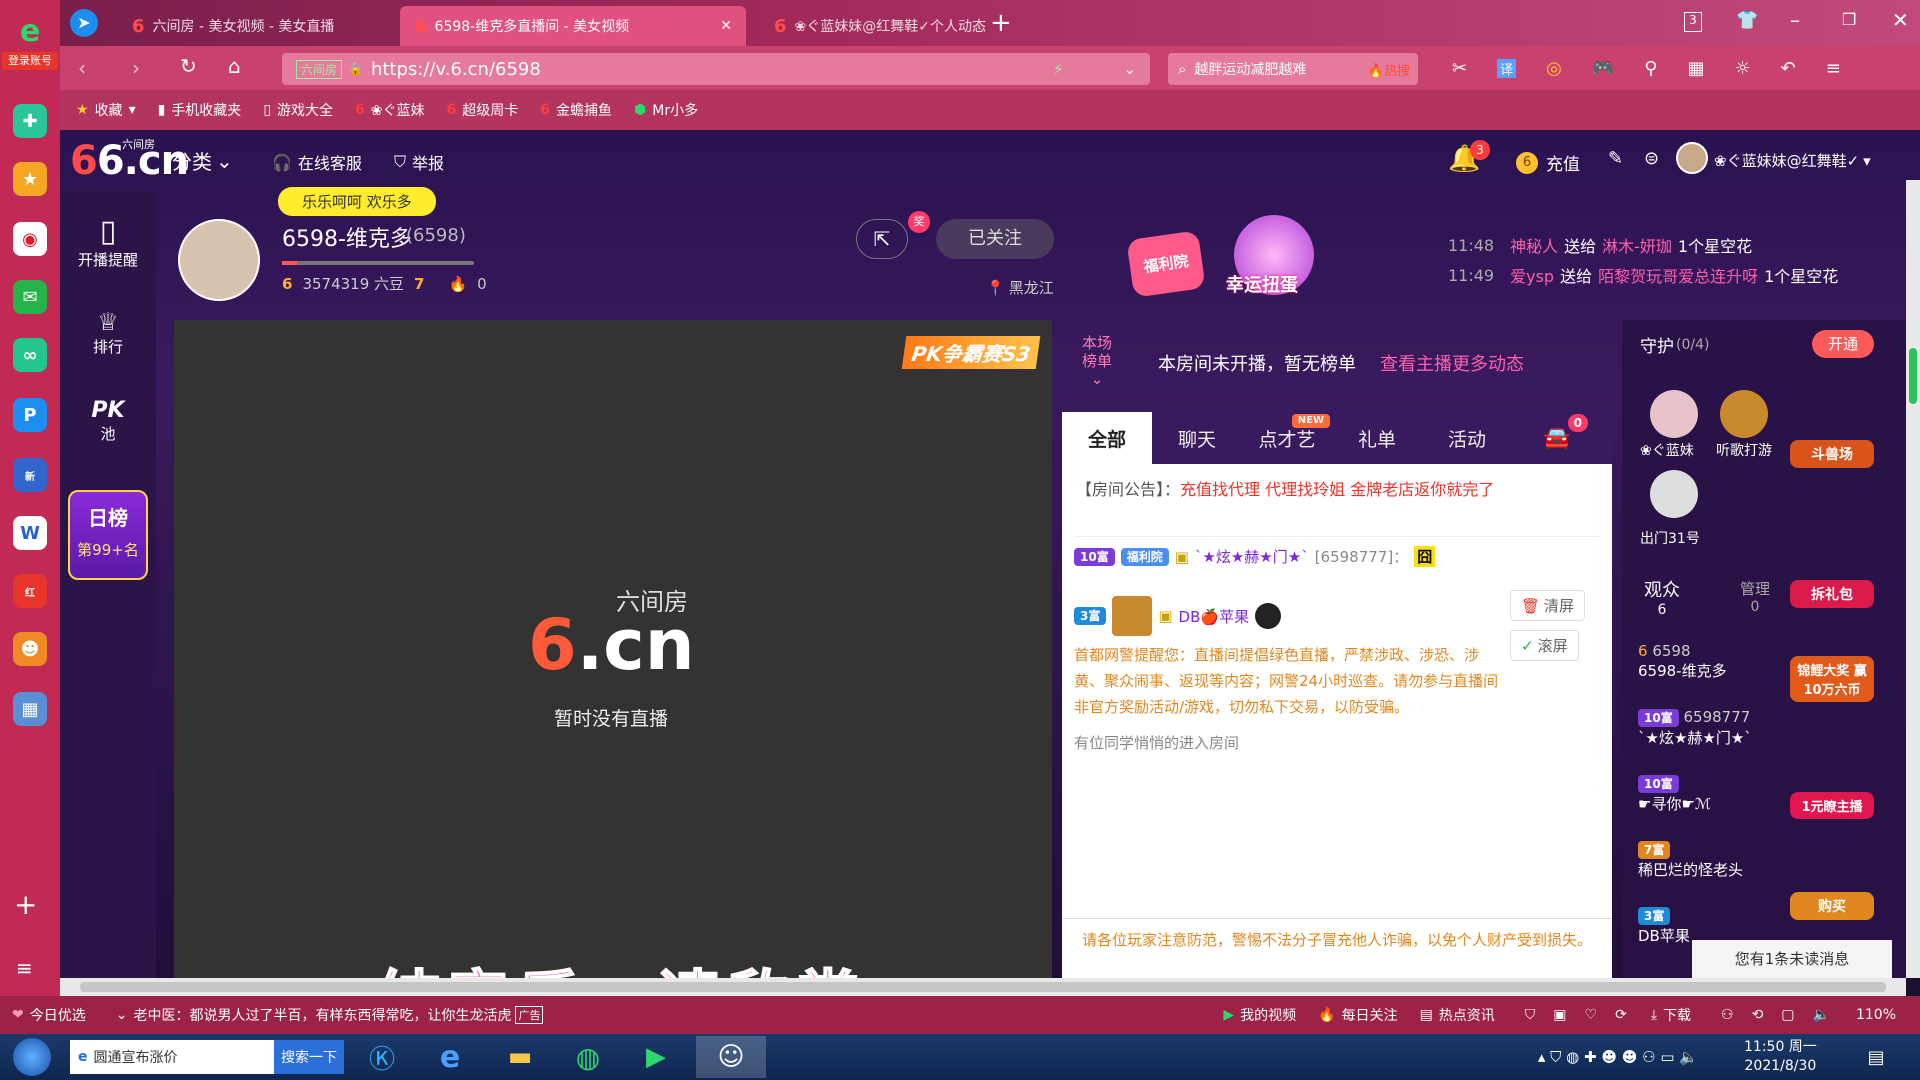 Image resolution: width=1920 pixels, height=1080 pixels. I want to click on gamepad-icon: 🎮, so click(1603, 68).